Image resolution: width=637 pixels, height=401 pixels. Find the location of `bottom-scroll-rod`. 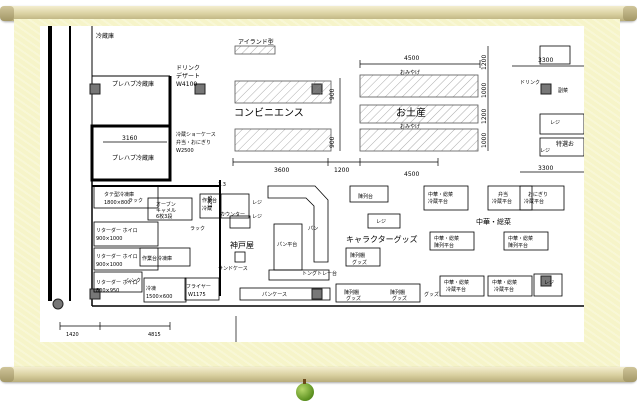

bottom-scroll-rod is located at coordinates (318, 374).